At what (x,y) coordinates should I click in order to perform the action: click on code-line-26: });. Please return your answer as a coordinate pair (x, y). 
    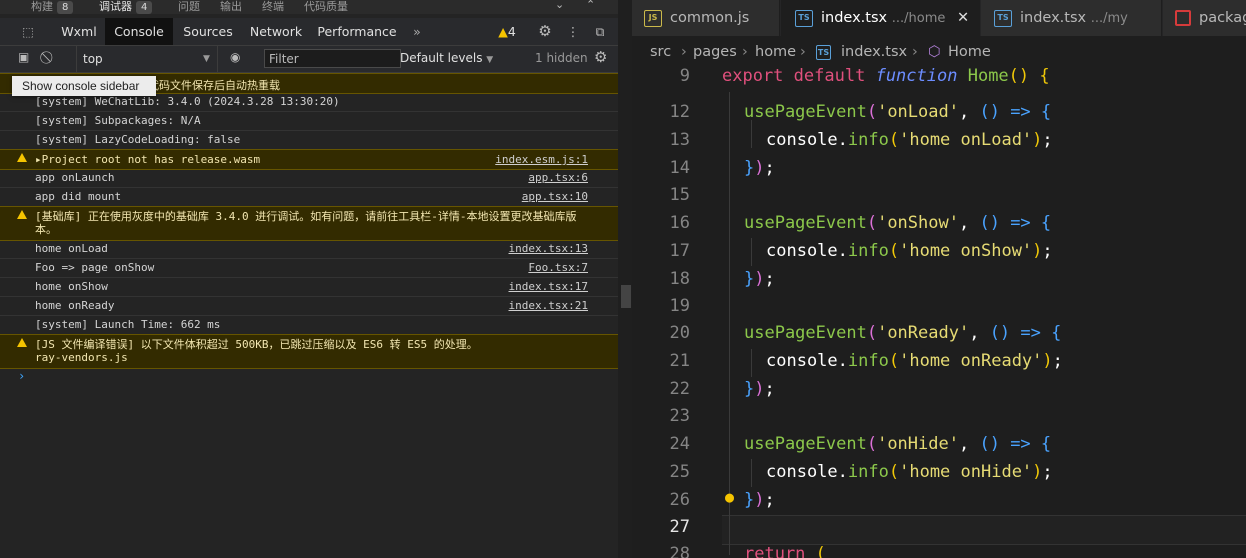
    Looking at the image, I should click on (759, 500).